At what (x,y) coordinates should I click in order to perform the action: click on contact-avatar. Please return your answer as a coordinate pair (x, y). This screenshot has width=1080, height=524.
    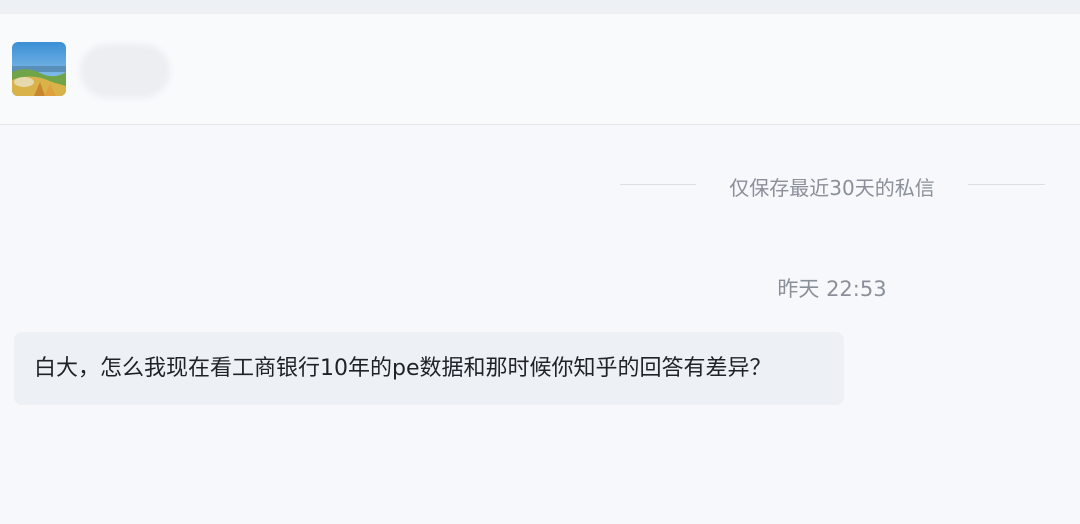
    Looking at the image, I should click on (39, 69).